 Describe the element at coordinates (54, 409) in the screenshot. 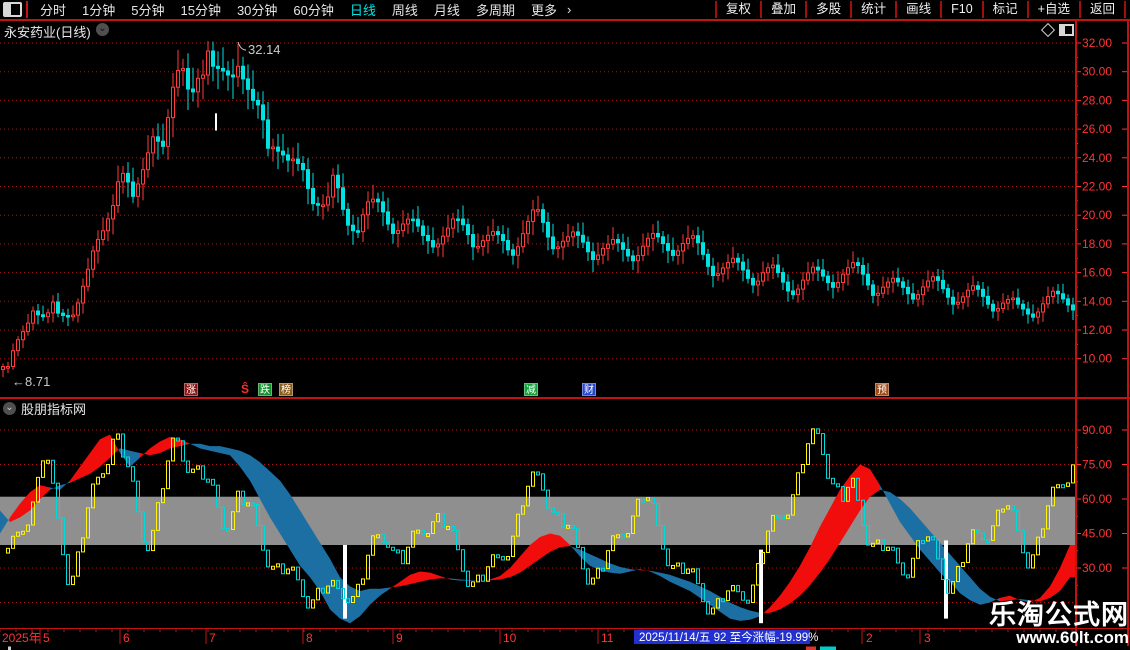

I see `indicator-title: 股朋指标网` at that location.